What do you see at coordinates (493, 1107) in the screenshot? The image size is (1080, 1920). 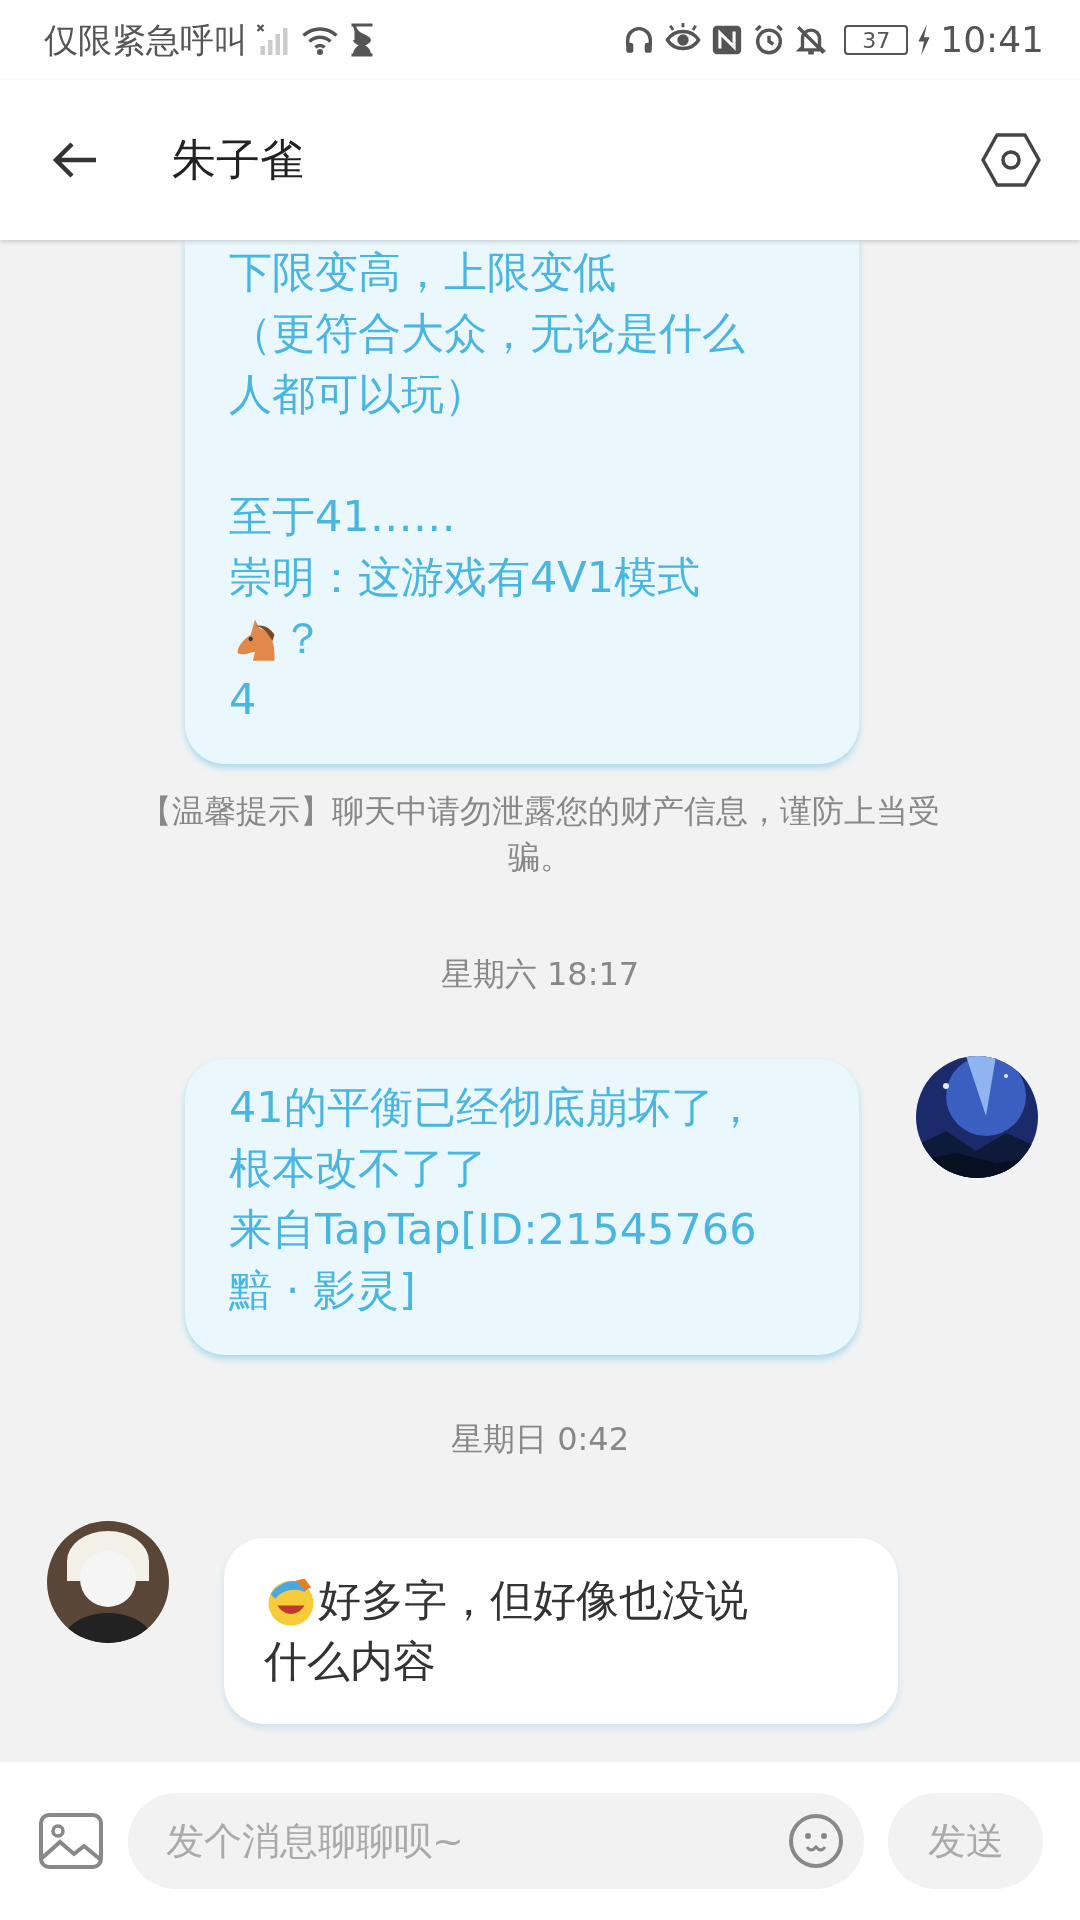 I see `message-text: 41的平衡已经彻底崩坏了，` at bounding box center [493, 1107].